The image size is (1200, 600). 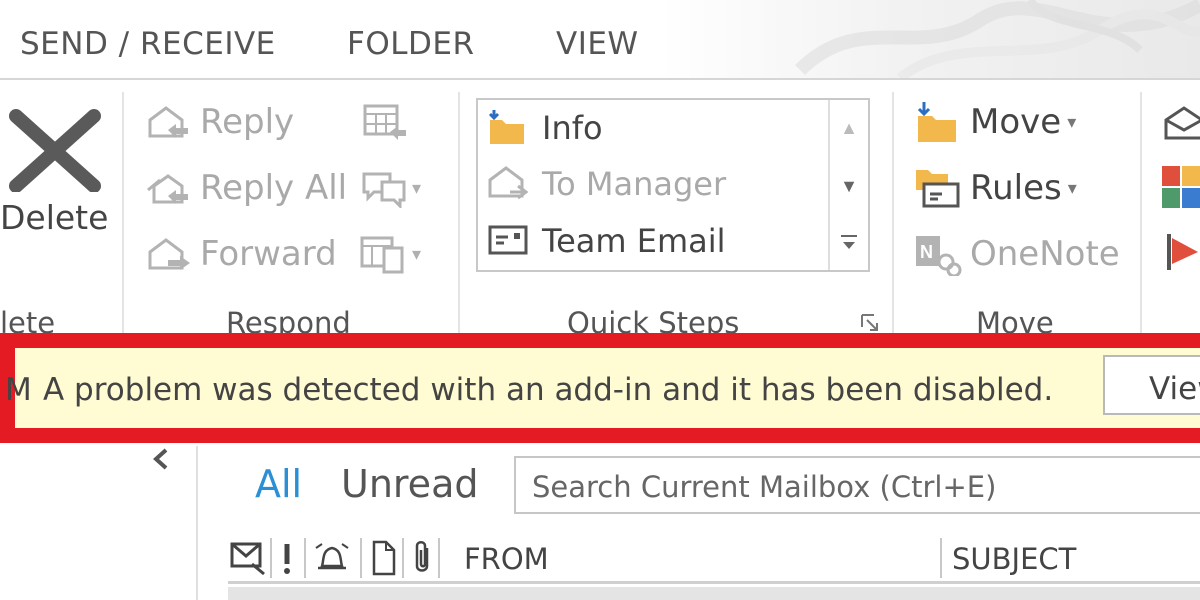 I want to click on categorize-button, so click(x=1181, y=188).